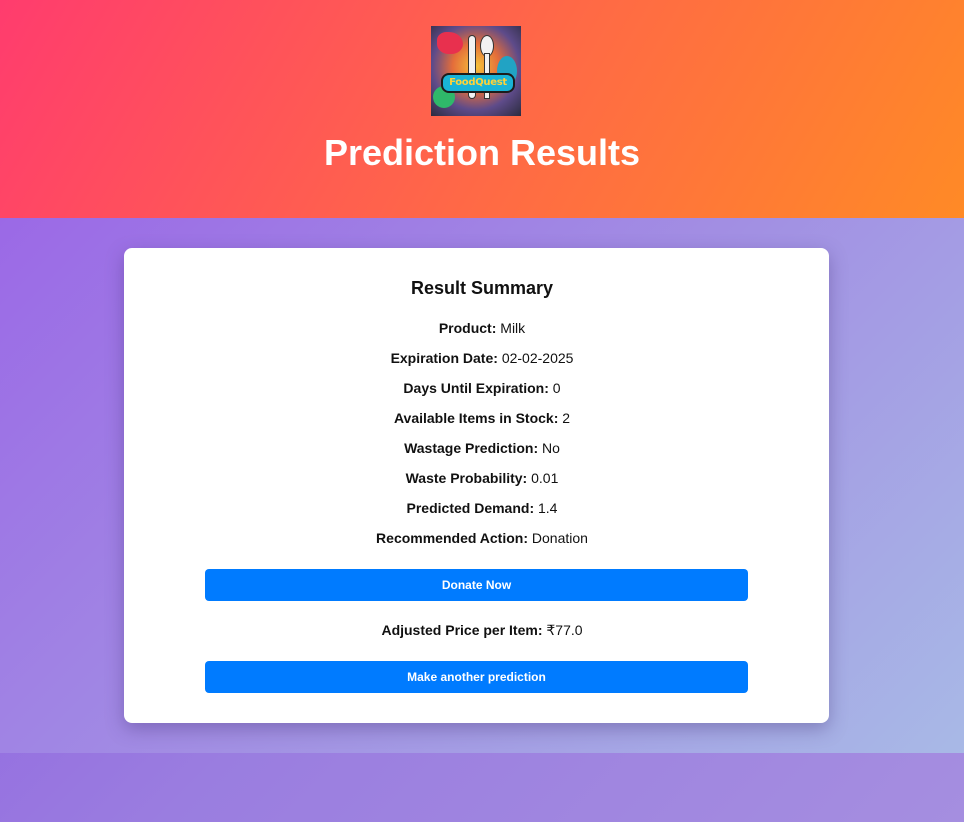  I want to click on waste-probability-row: Waste Probability: 0.01, so click(482, 478).